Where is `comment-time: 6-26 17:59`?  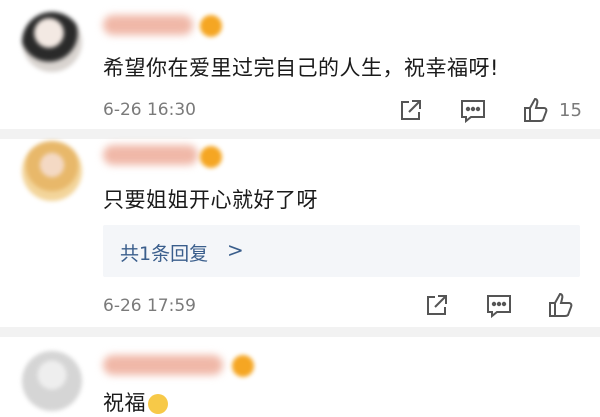 comment-time: 6-26 17:59 is located at coordinates (149, 306).